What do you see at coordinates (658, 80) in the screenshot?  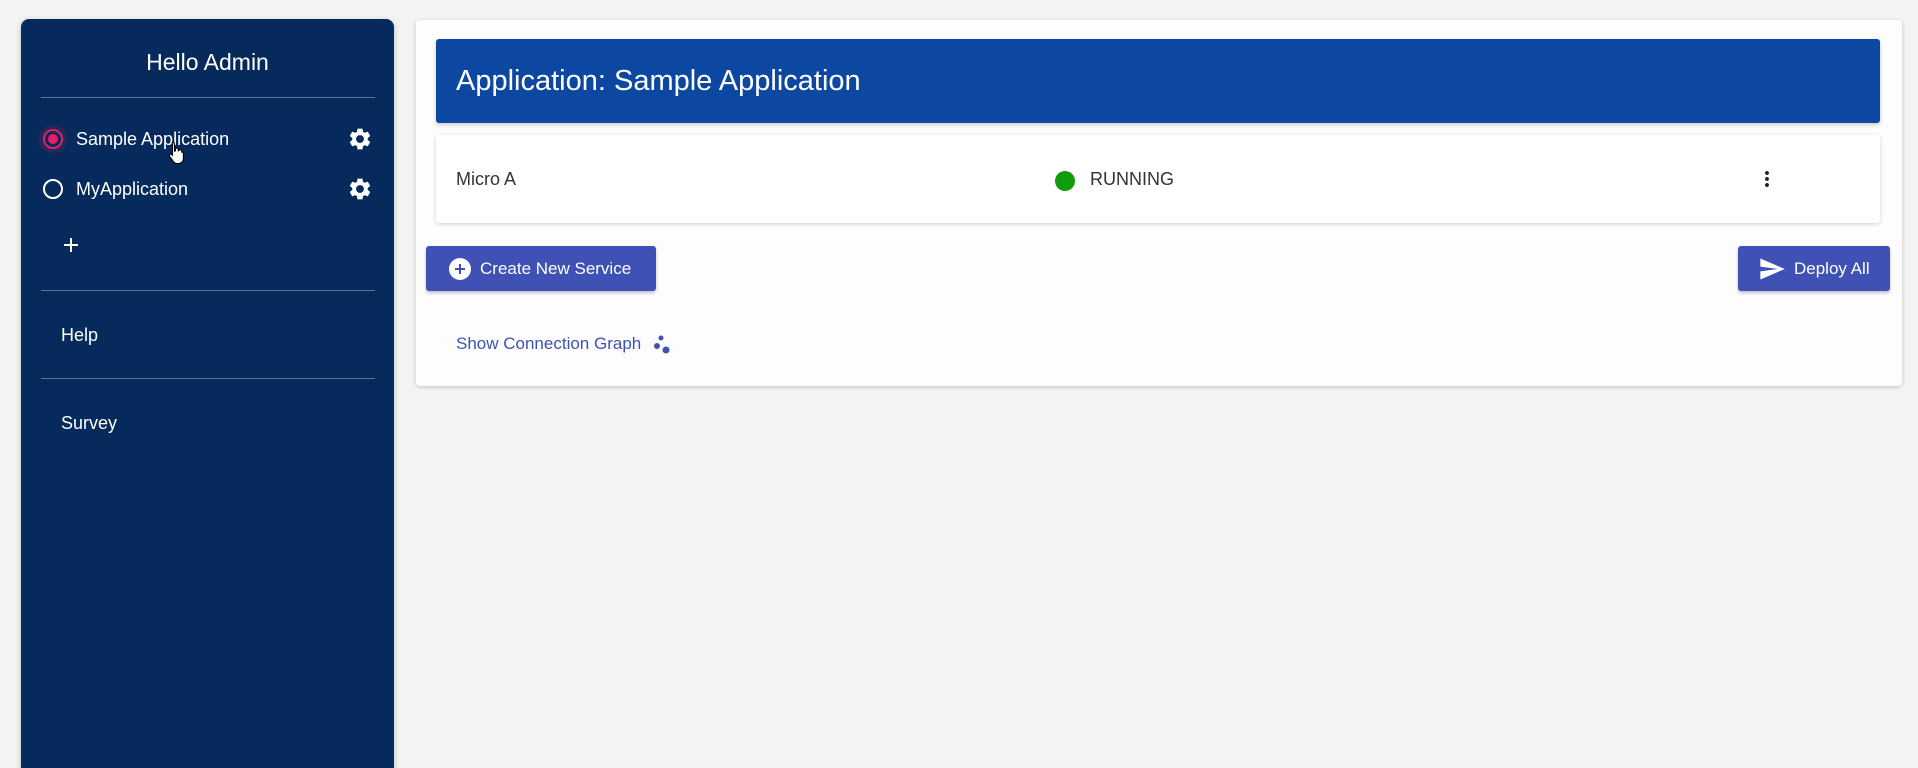 I see `page-title: Application: Sample Application` at bounding box center [658, 80].